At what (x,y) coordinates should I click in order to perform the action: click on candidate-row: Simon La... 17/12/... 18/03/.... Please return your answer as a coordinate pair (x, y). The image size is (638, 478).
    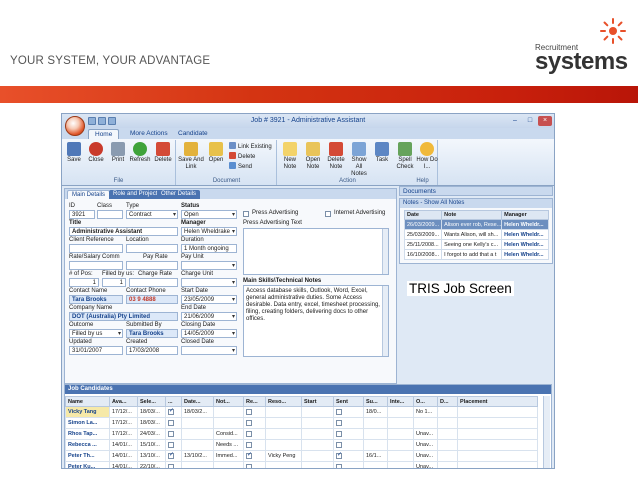
    Looking at the image, I should click on (301, 423).